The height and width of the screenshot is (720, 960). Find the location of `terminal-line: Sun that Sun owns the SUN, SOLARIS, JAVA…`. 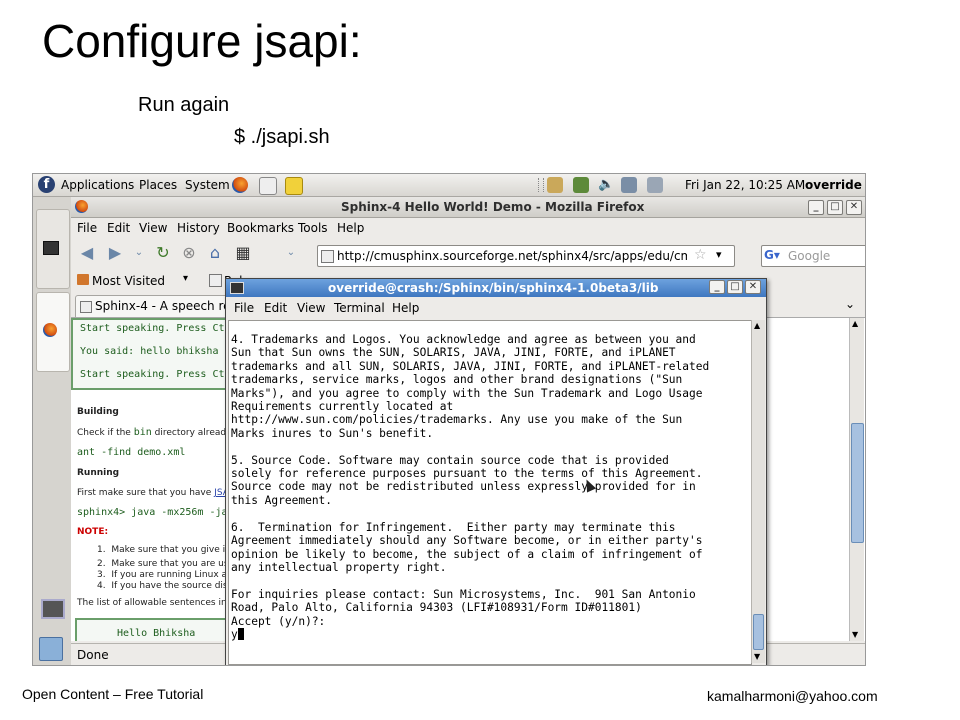

terminal-line: Sun that Sun owns the SUN, SOLARIS, JAVA… is located at coordinates (453, 353).